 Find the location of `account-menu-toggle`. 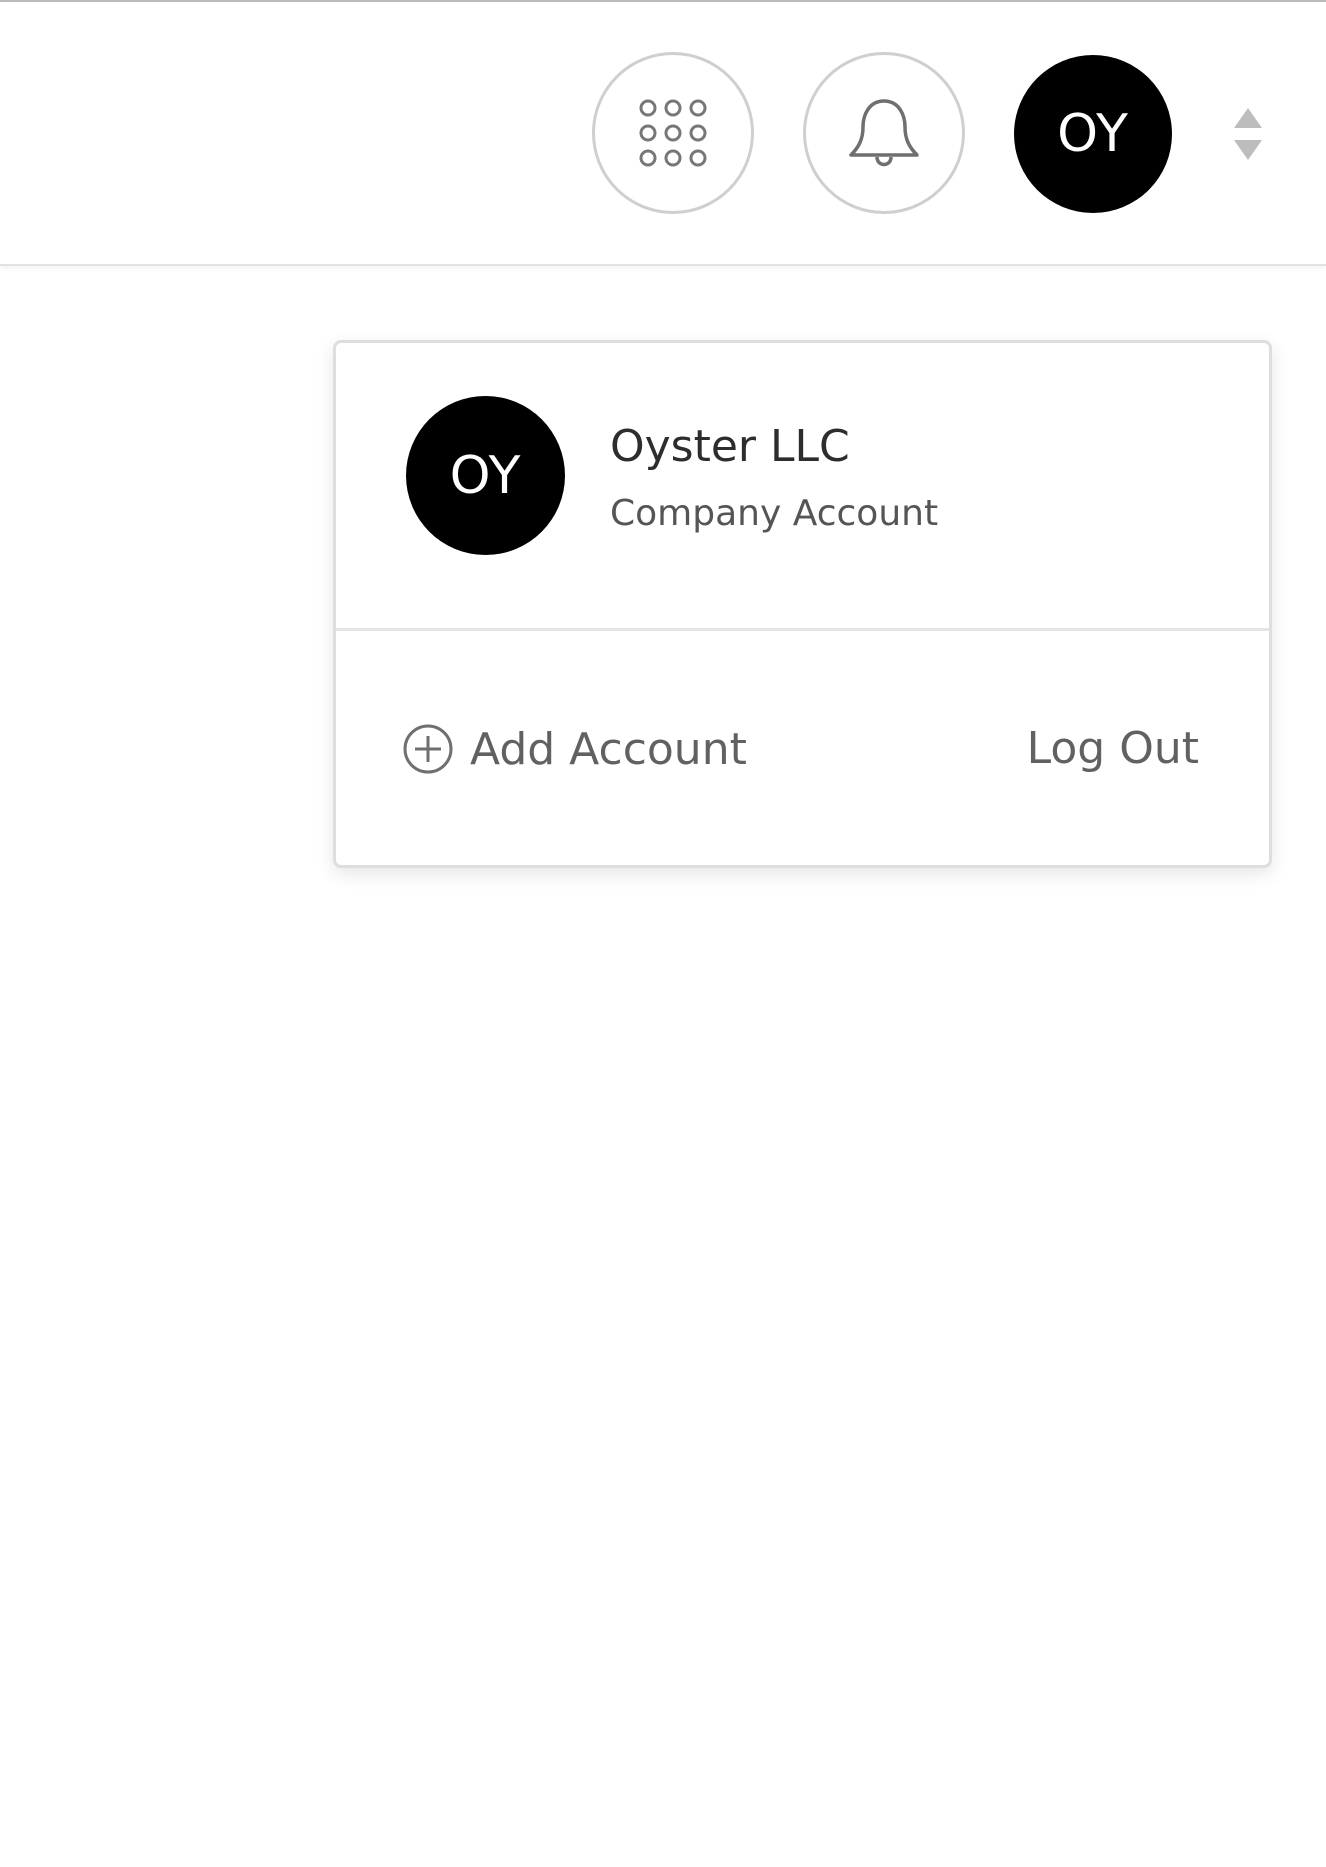

account-menu-toggle is located at coordinates (1248, 134).